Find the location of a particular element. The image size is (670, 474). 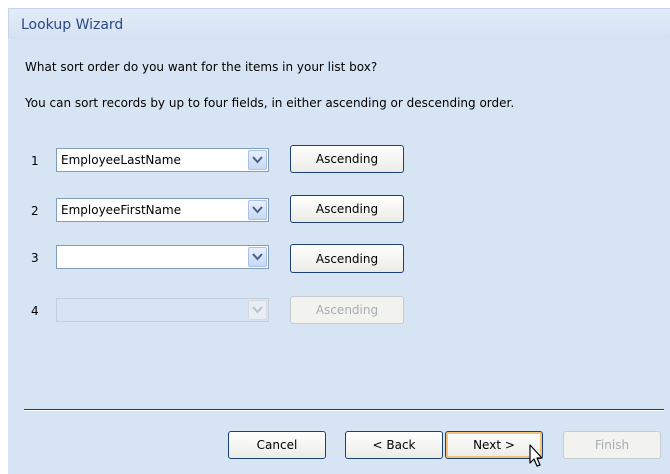

back-button-label: < Back is located at coordinates (394, 445).